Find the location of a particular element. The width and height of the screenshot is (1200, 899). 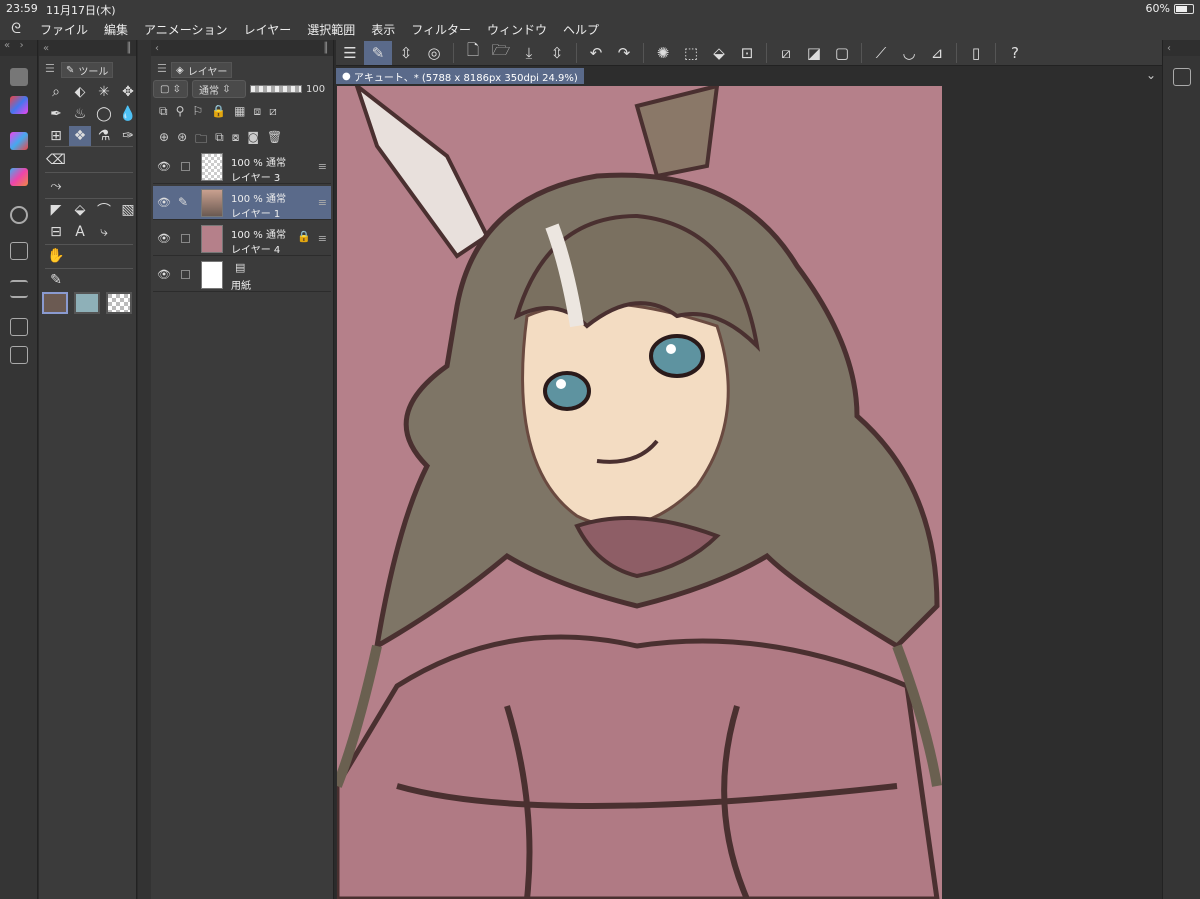

loading-icon: ✺ is located at coordinates (663, 53).